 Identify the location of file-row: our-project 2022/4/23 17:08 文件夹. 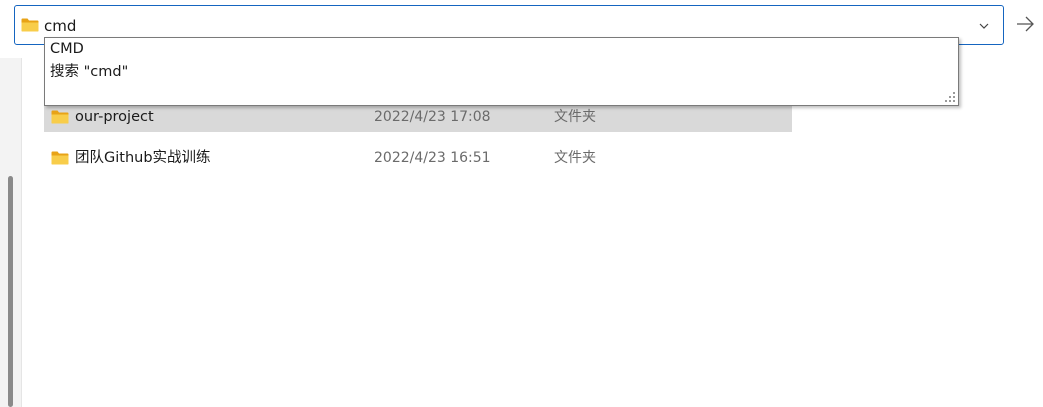
(418, 117).